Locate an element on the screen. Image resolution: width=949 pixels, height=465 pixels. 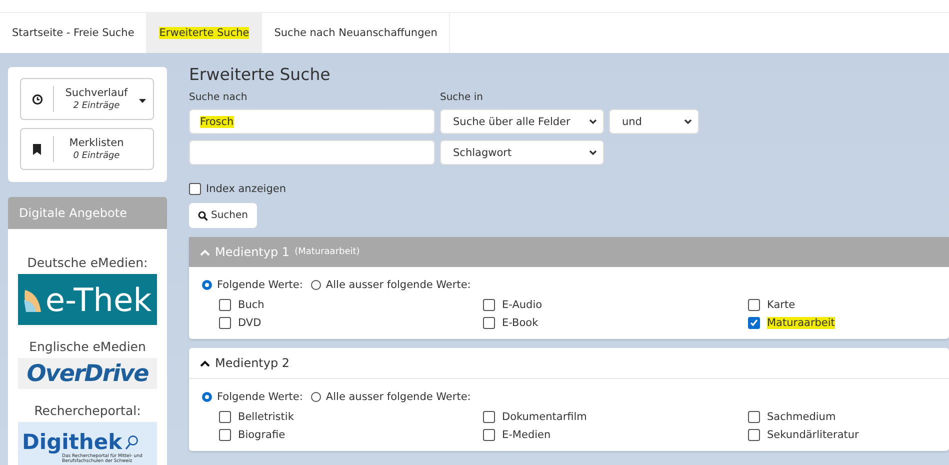
checkbox-label: Maturaarbeit is located at coordinates (801, 323).